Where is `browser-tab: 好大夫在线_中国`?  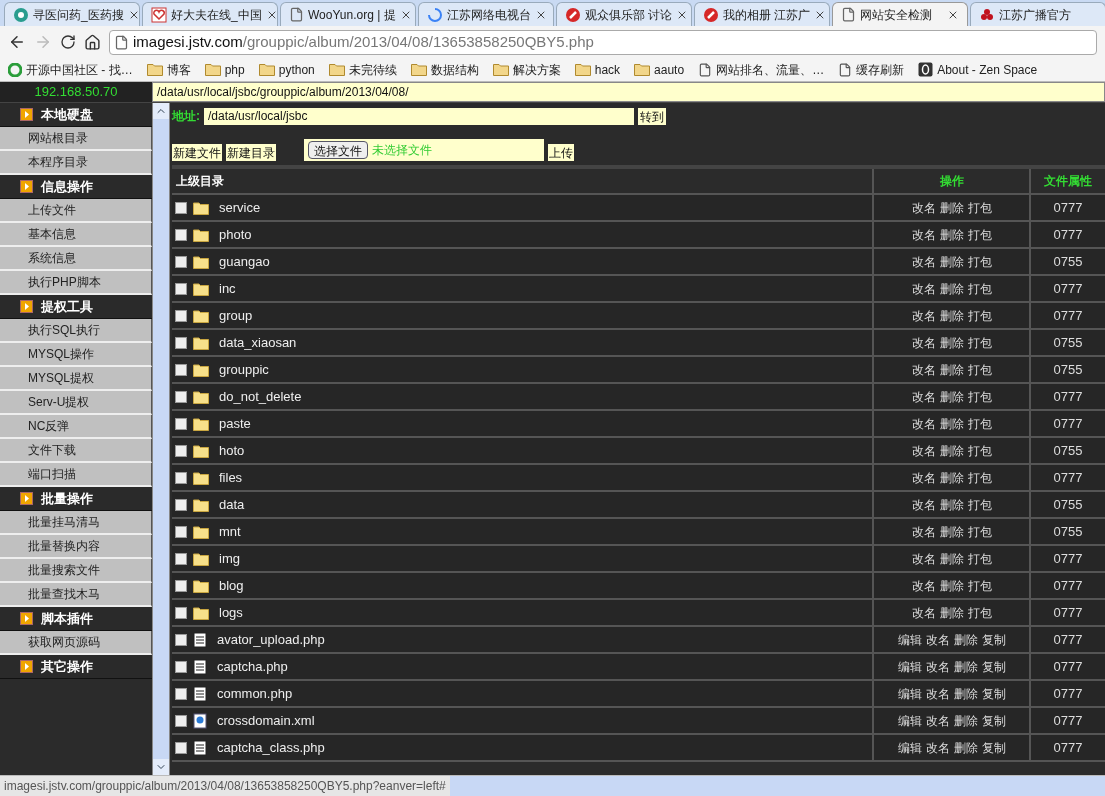
browser-tab: 好大夫在线_中国 is located at coordinates (210, 14).